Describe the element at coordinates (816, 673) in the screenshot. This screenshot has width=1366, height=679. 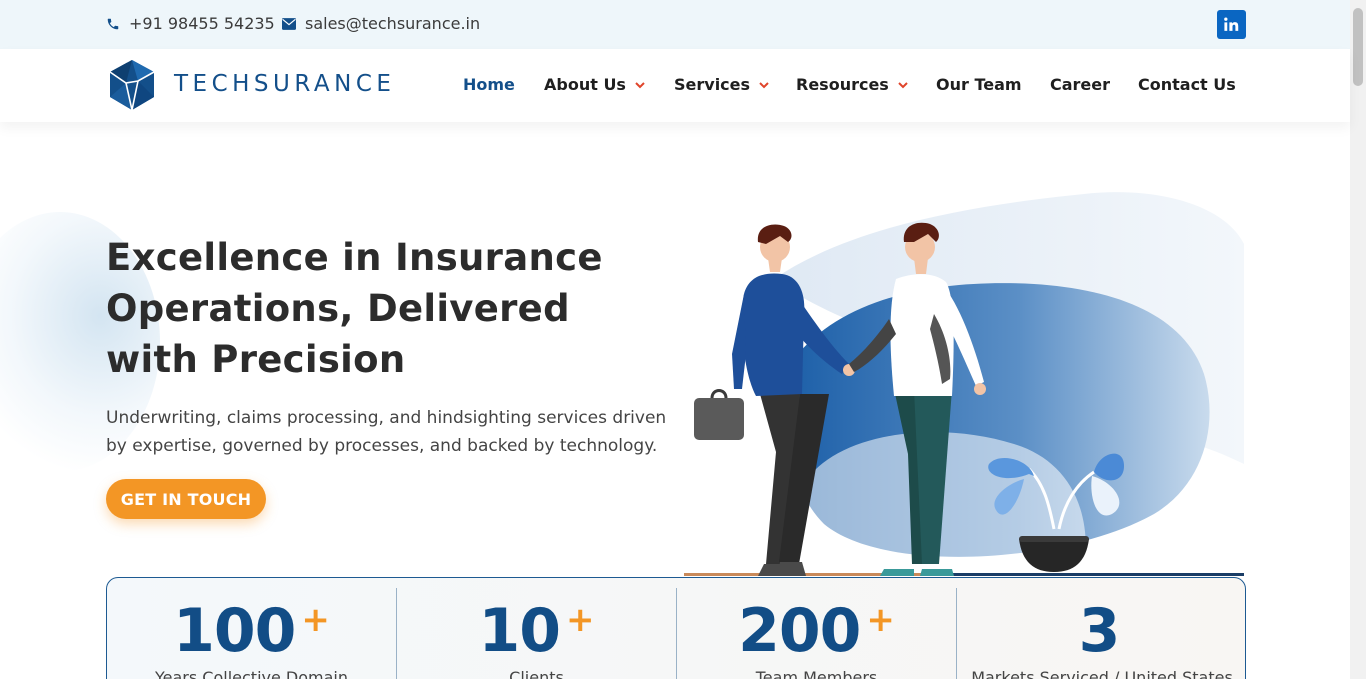
I see `stat-label: Team Members` at that location.